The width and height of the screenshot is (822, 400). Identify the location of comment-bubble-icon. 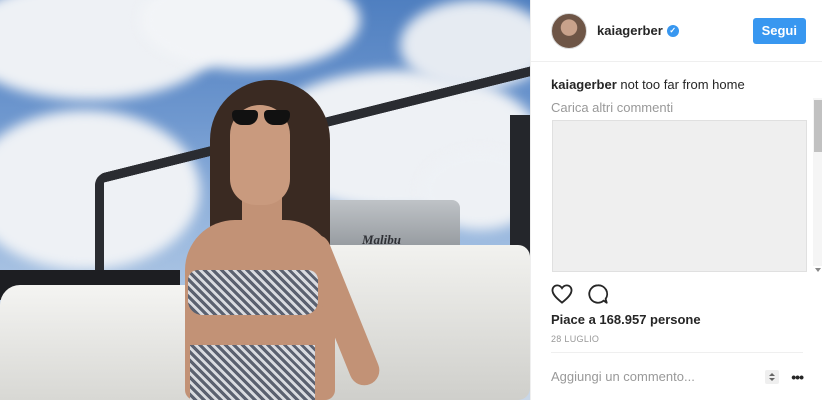
(598, 294).